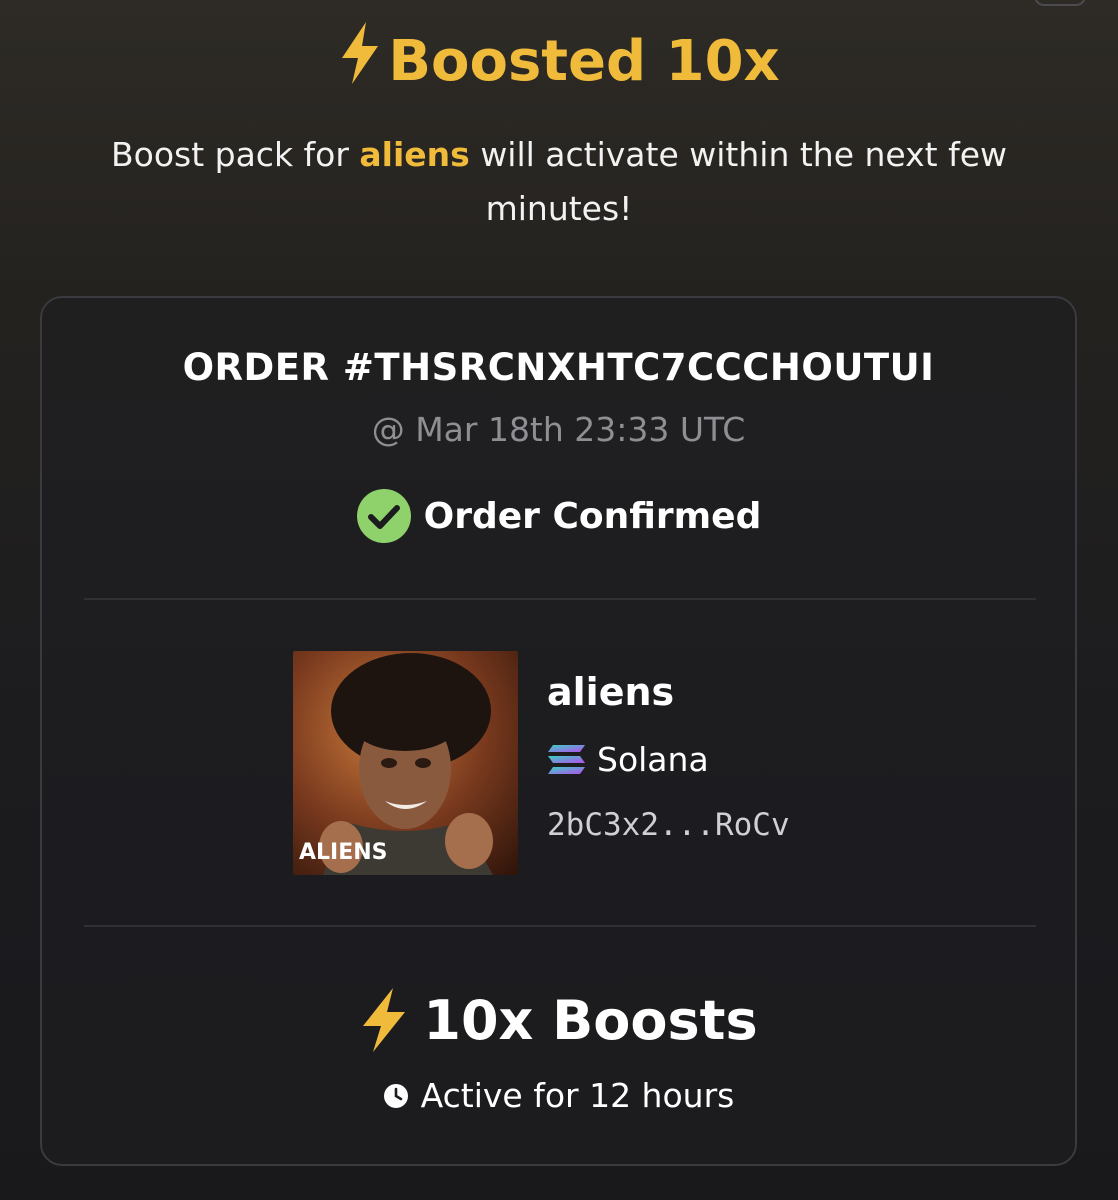  I want to click on token-chain: Solana, so click(668, 759).